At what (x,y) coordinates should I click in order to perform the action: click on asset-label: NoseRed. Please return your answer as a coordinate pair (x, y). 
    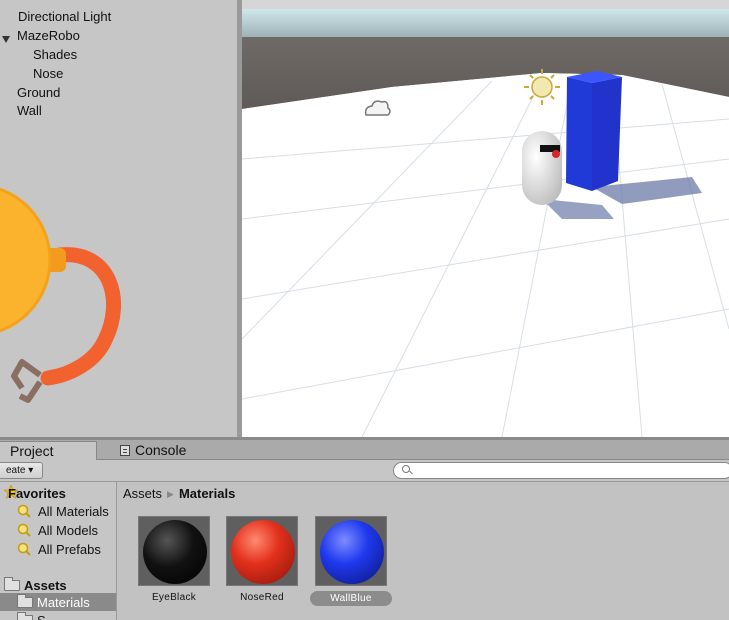
    Looking at the image, I should click on (262, 597).